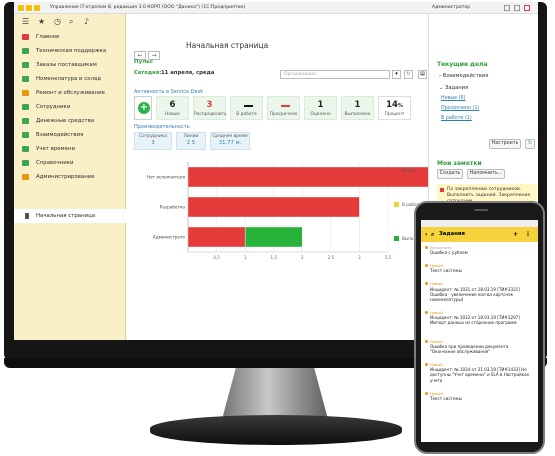 The image size is (555, 456). What do you see at coordinates (505, 144) in the screenshot?
I see `setup-button: Настроить` at bounding box center [505, 144].